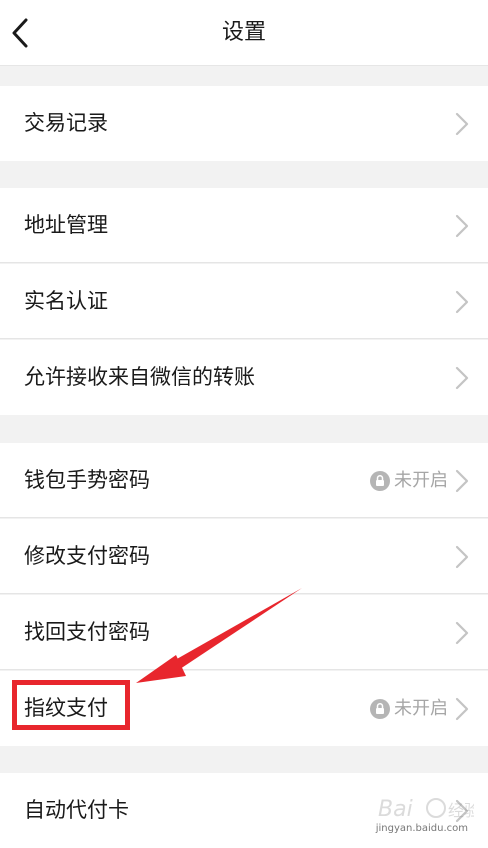 Image resolution: width=488 pixels, height=848 pixels. What do you see at coordinates (66, 225) in the screenshot?
I see `row-label: 地址管理` at bounding box center [66, 225].